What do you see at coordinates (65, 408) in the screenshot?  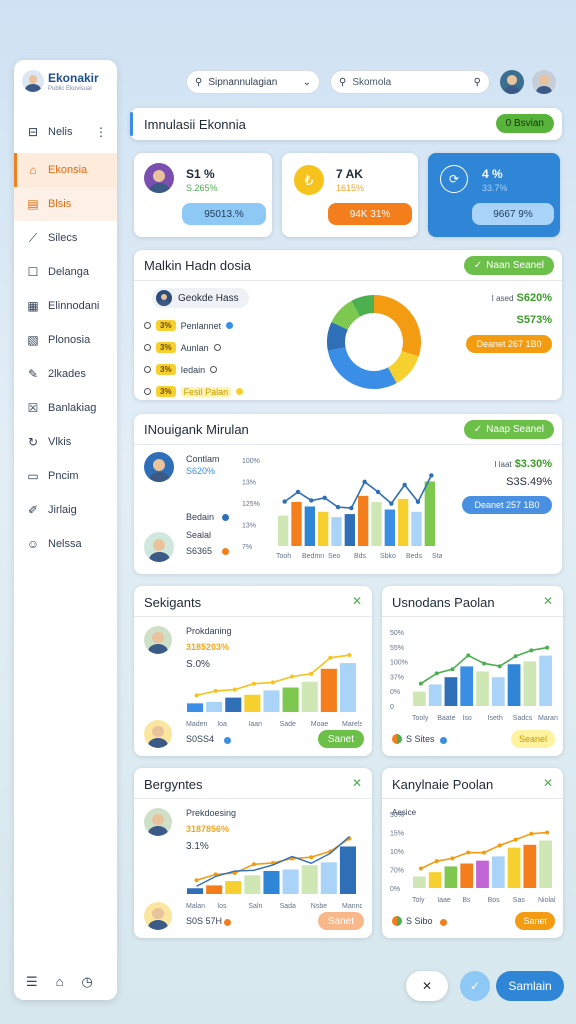 I see `sidebar-item-banlakiag: ☒ Banlakiag` at bounding box center [65, 408].